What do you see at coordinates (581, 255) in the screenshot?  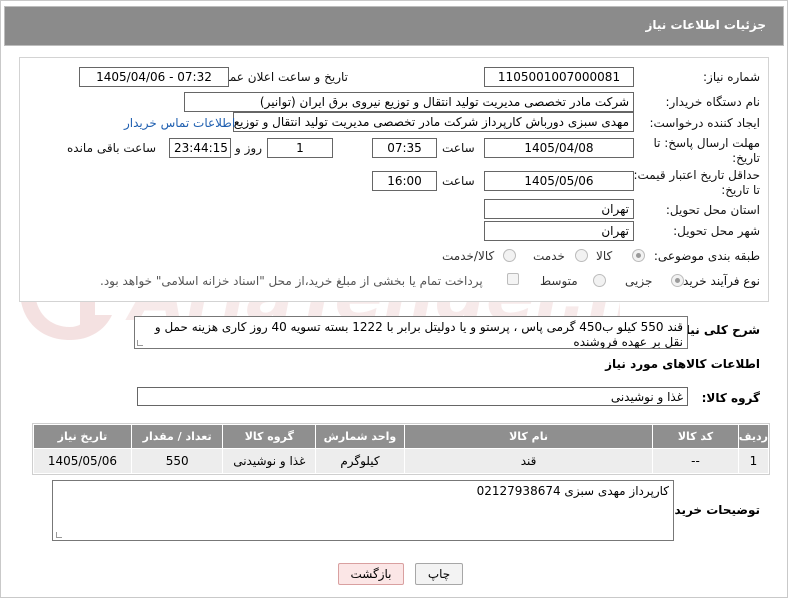 I see `category-radio-service` at bounding box center [581, 255].